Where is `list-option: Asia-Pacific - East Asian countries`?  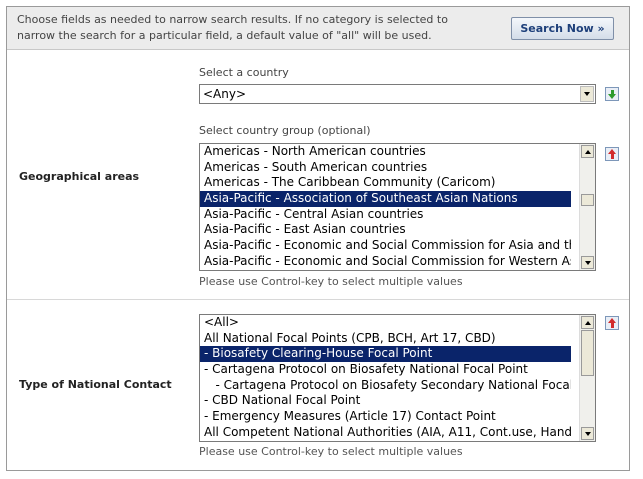
list-option: Asia-Pacific - East Asian countries is located at coordinates (385, 230).